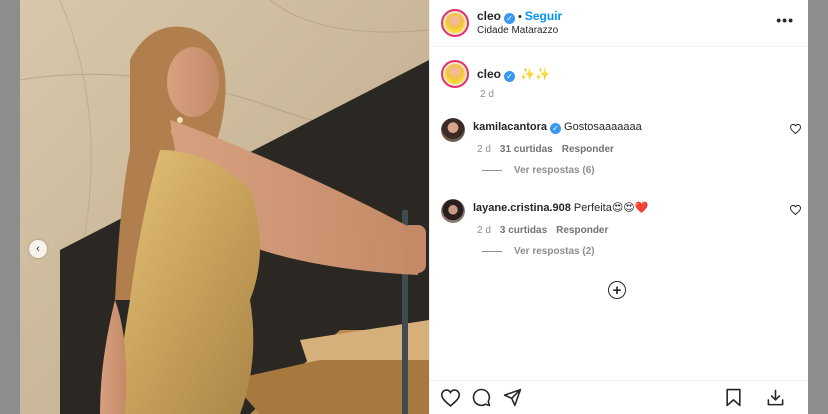 This screenshot has width=828, height=414. Describe the element at coordinates (554, 170) in the screenshot. I see `view-replies-label: Ver respostas (6)` at that location.